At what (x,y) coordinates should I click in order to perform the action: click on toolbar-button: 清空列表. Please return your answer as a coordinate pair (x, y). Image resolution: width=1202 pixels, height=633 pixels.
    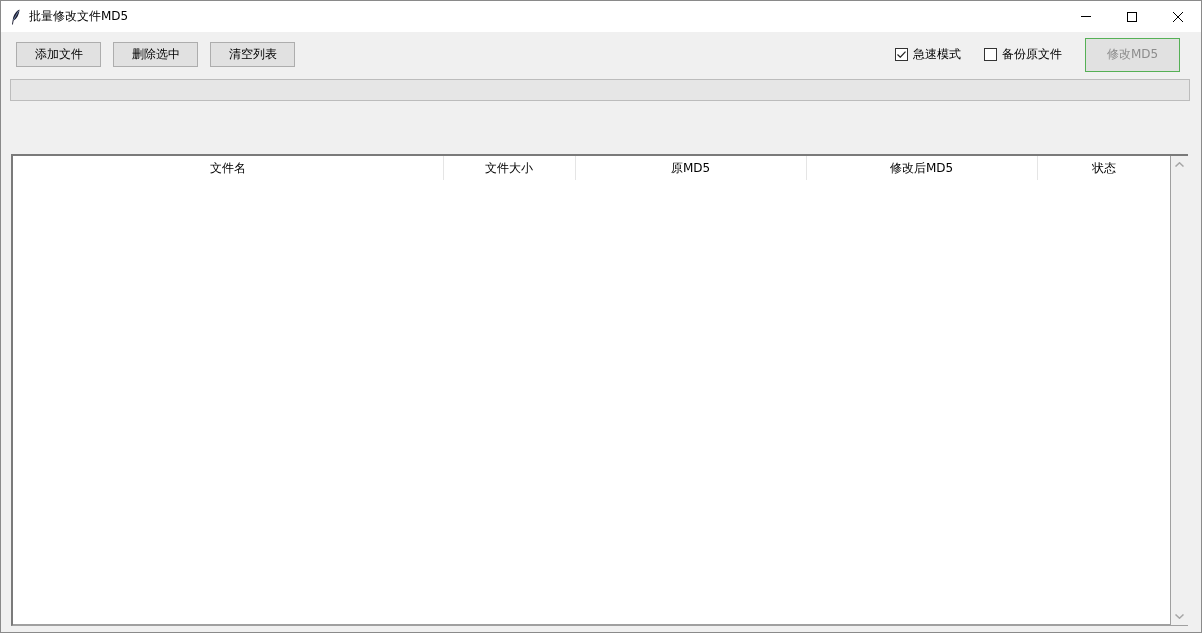
    Looking at the image, I should click on (252, 54).